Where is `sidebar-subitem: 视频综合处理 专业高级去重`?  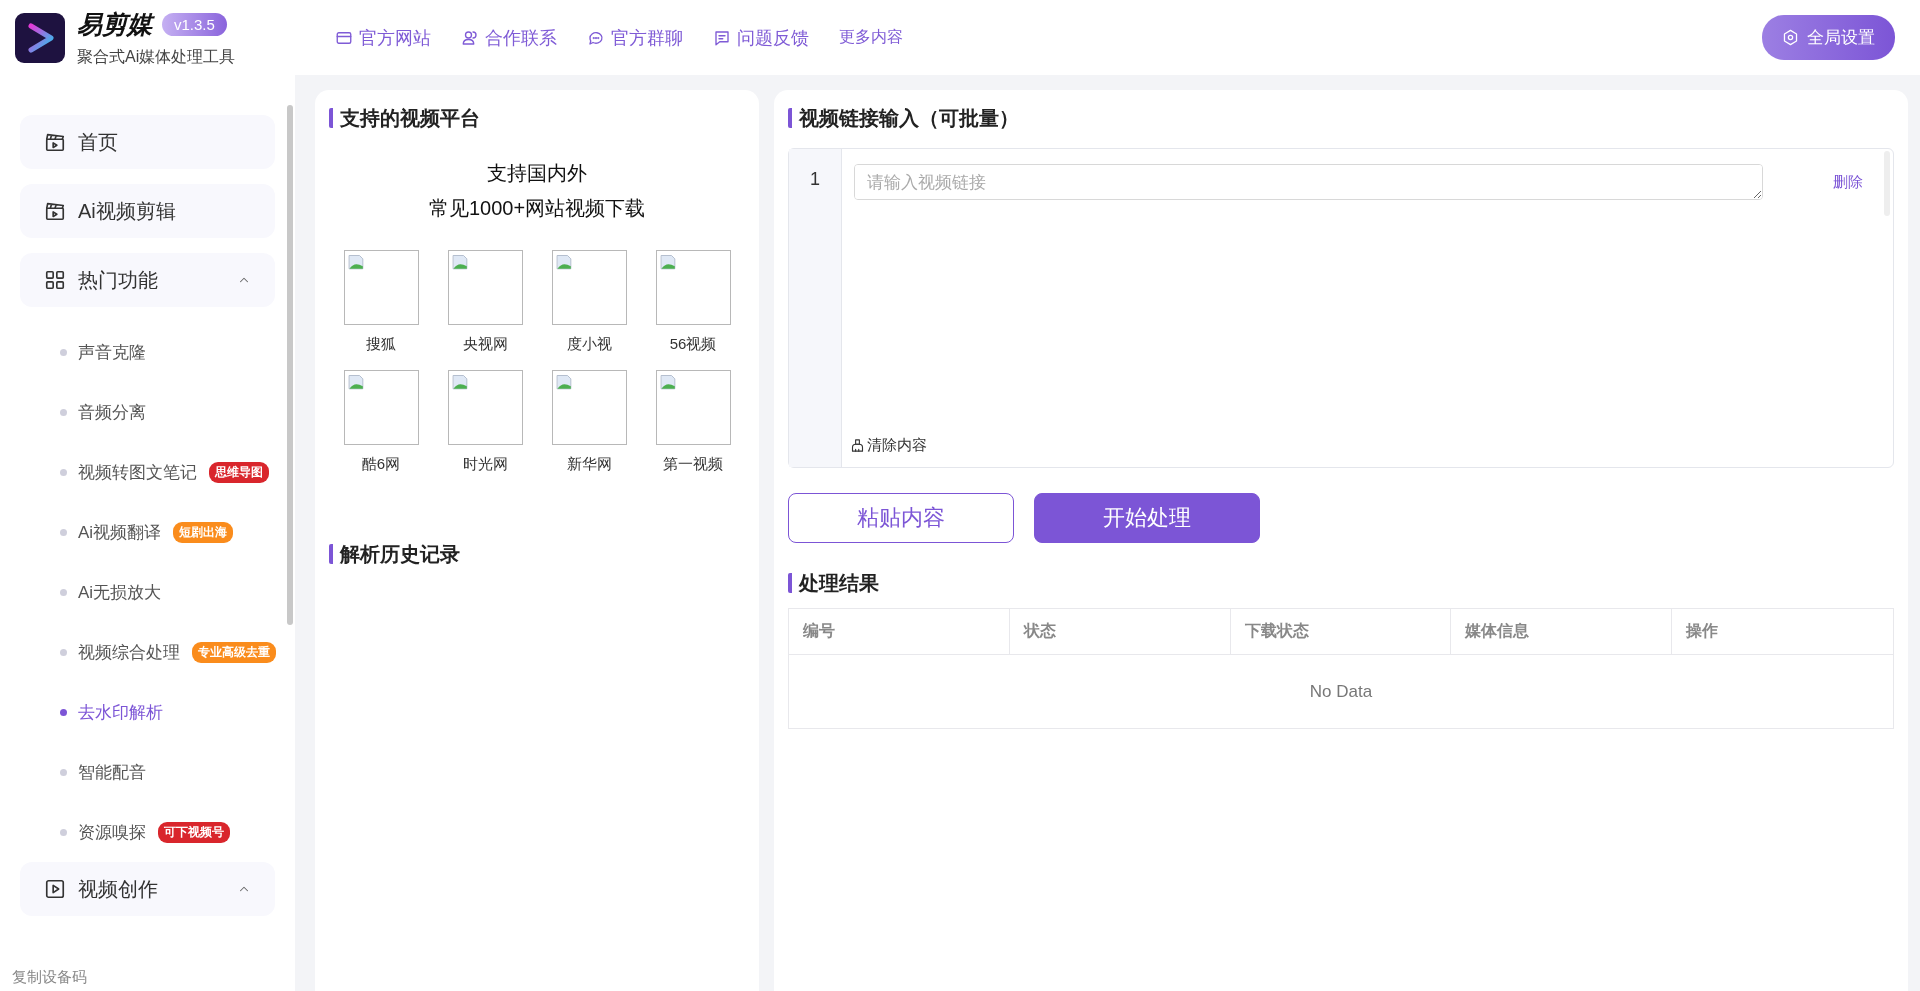
sidebar-subitem: 视频综合处理 专业高级去重 is located at coordinates (153, 652).